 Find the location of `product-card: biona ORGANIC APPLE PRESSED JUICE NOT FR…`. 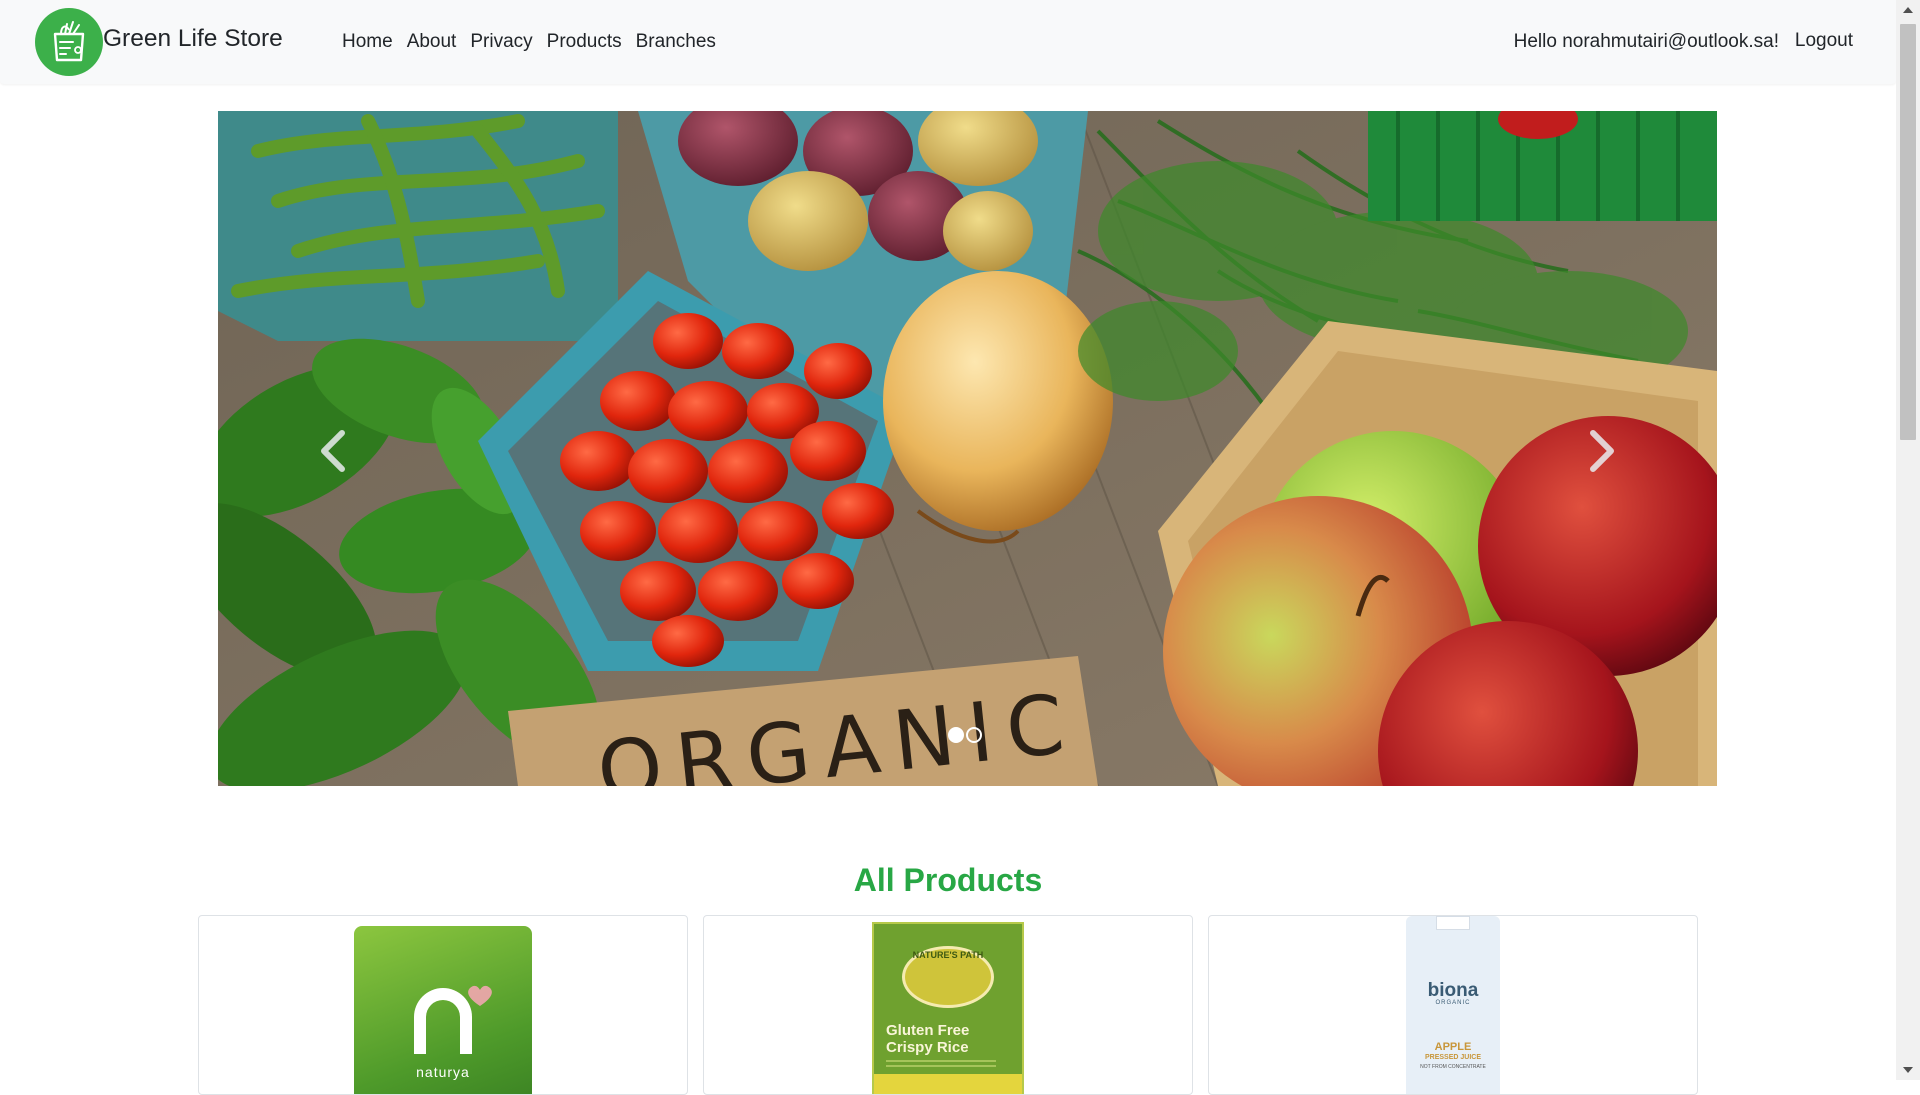

product-card: biona ORGANIC APPLE PRESSED JUICE NOT FR… is located at coordinates (1453, 1005).